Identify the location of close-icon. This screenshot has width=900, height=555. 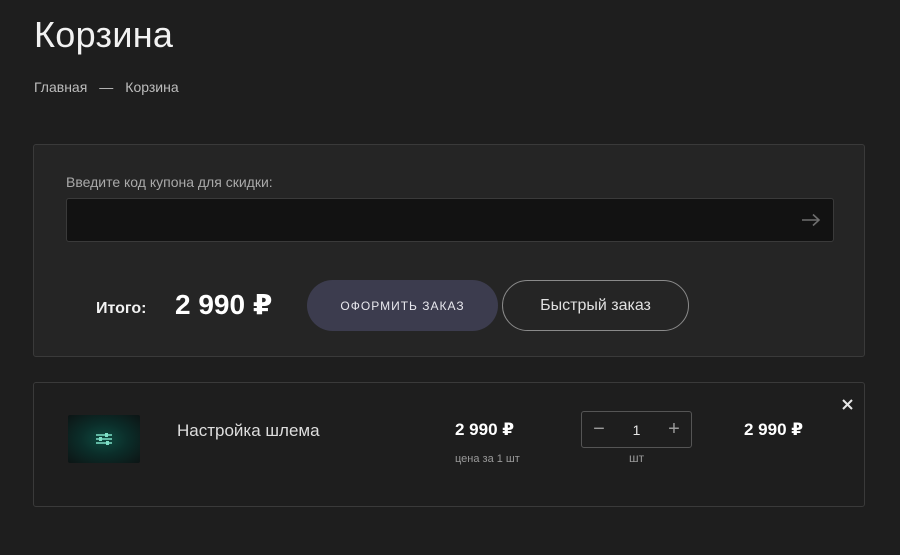
(847, 404).